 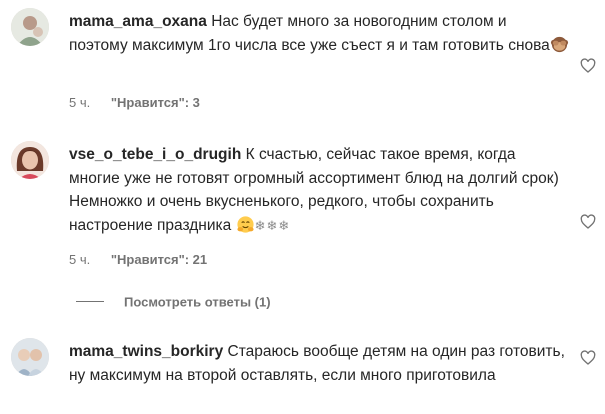 I want to click on comment-meta: 5 ч. "Нравится": 3, so click(x=134, y=102).